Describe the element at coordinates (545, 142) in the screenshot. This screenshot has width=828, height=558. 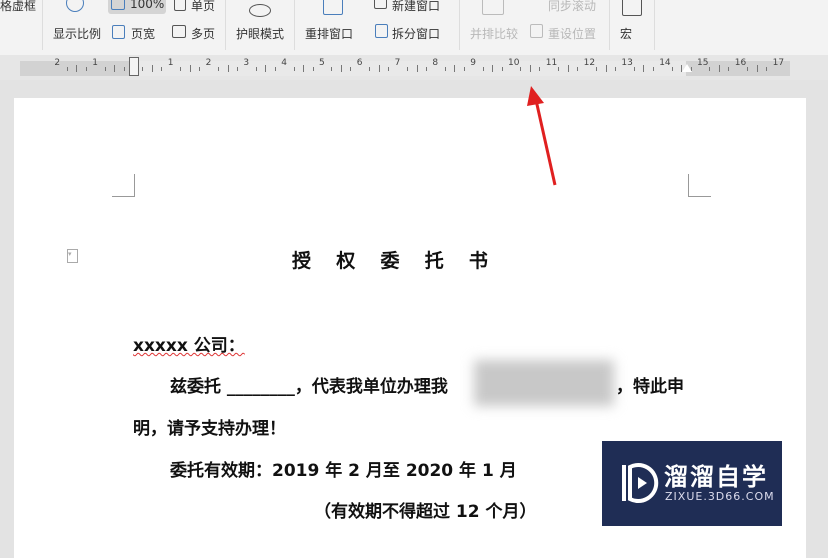
I see `arrow-shaft` at that location.